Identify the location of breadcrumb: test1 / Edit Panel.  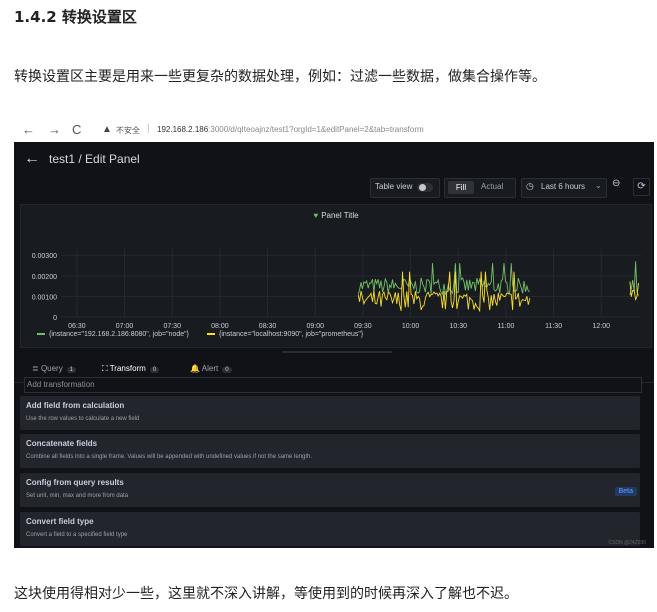
(94, 159).